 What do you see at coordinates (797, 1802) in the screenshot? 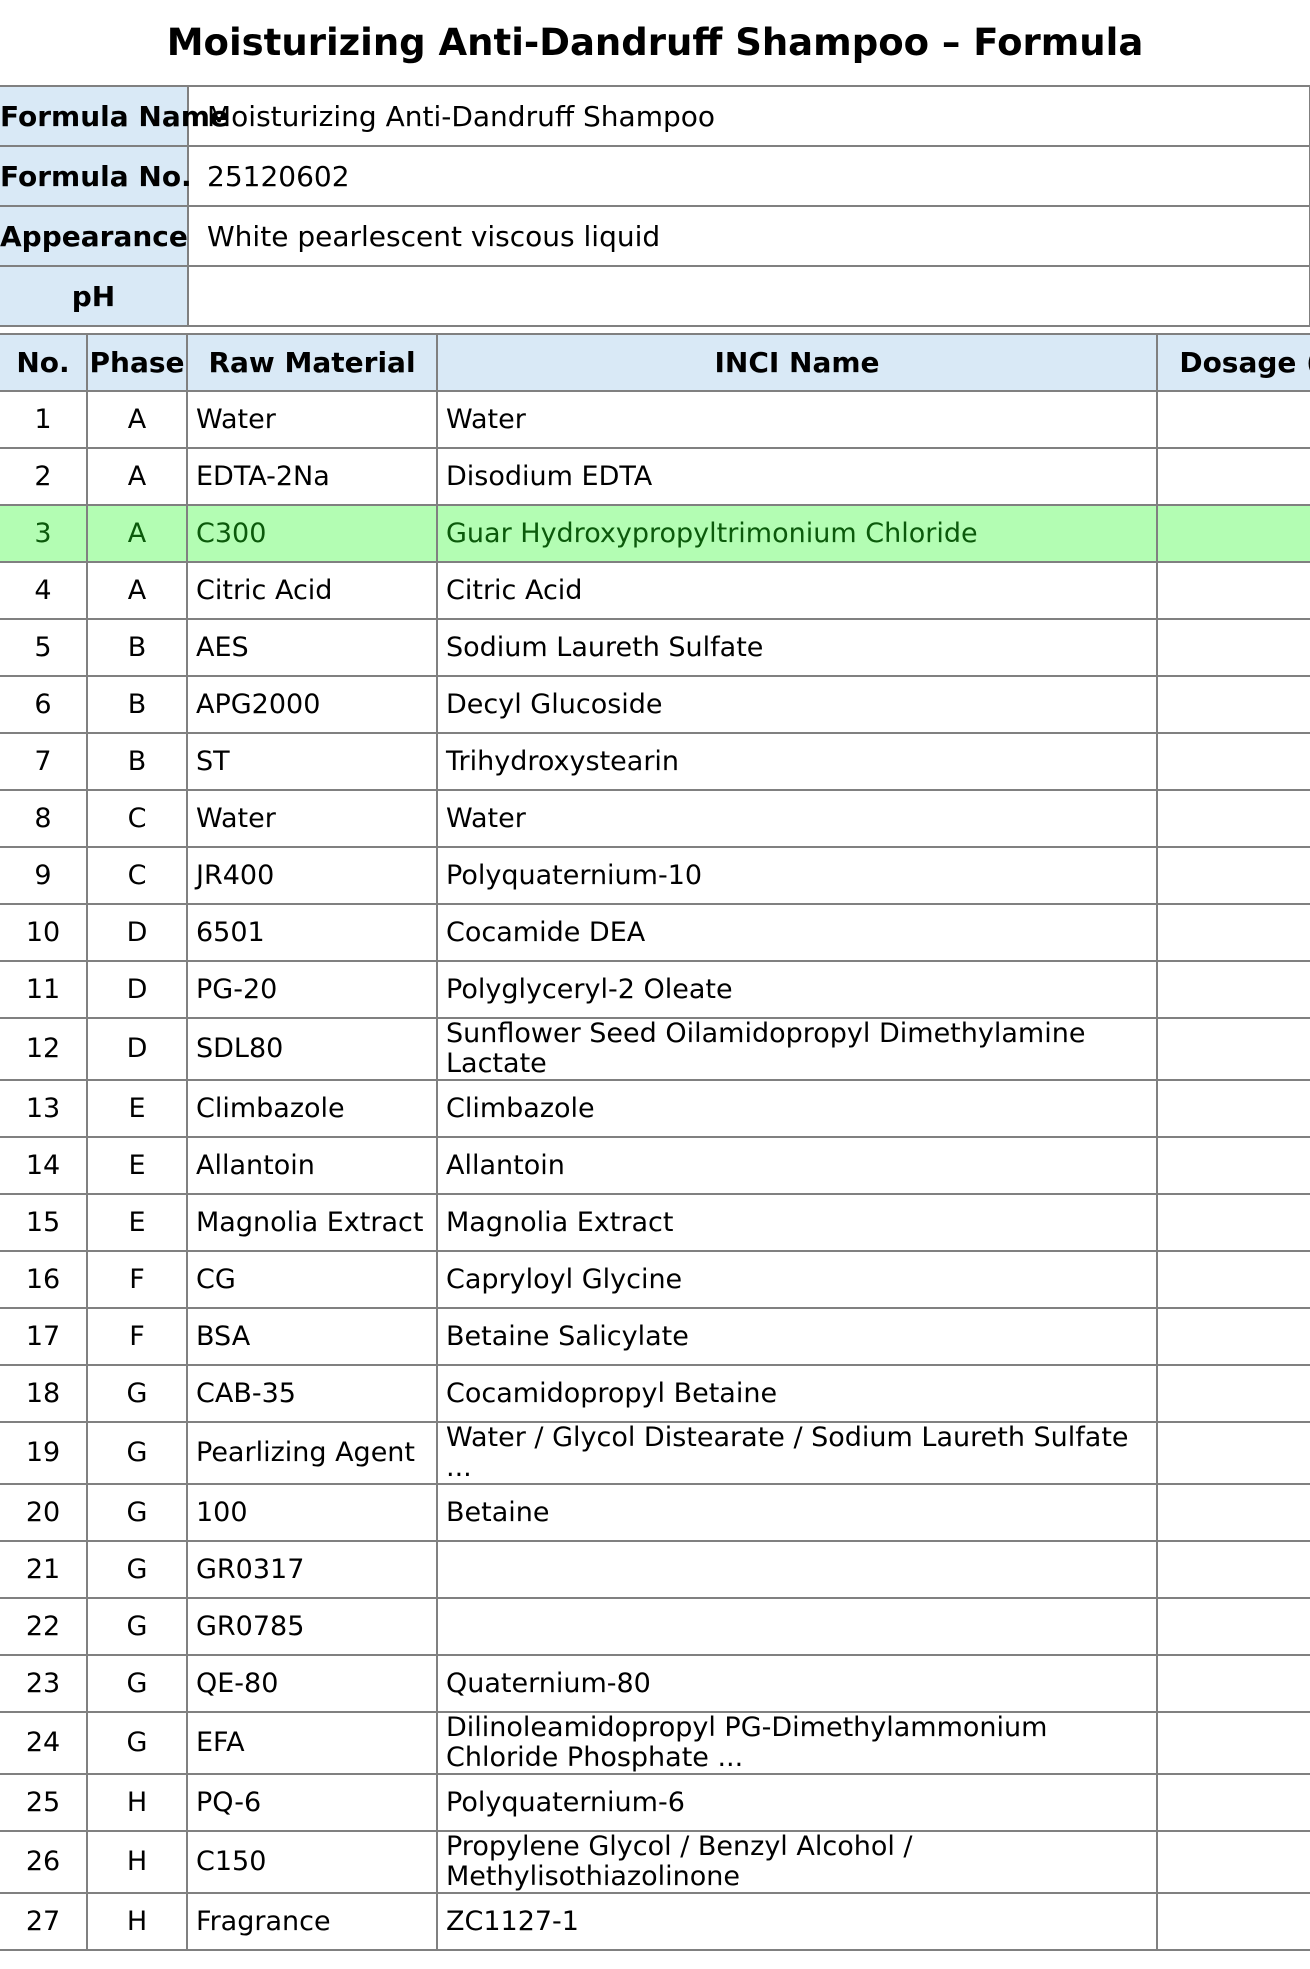
I see `cell-inci-name: Polyquaternium-6` at bounding box center [797, 1802].